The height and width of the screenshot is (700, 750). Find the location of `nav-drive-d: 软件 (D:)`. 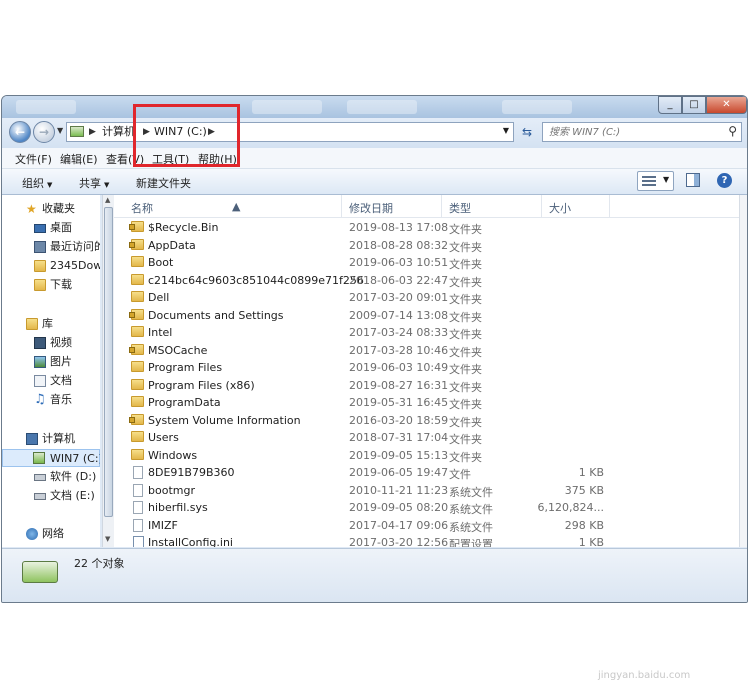

nav-drive-d: 软件 (D:) is located at coordinates (51, 477).